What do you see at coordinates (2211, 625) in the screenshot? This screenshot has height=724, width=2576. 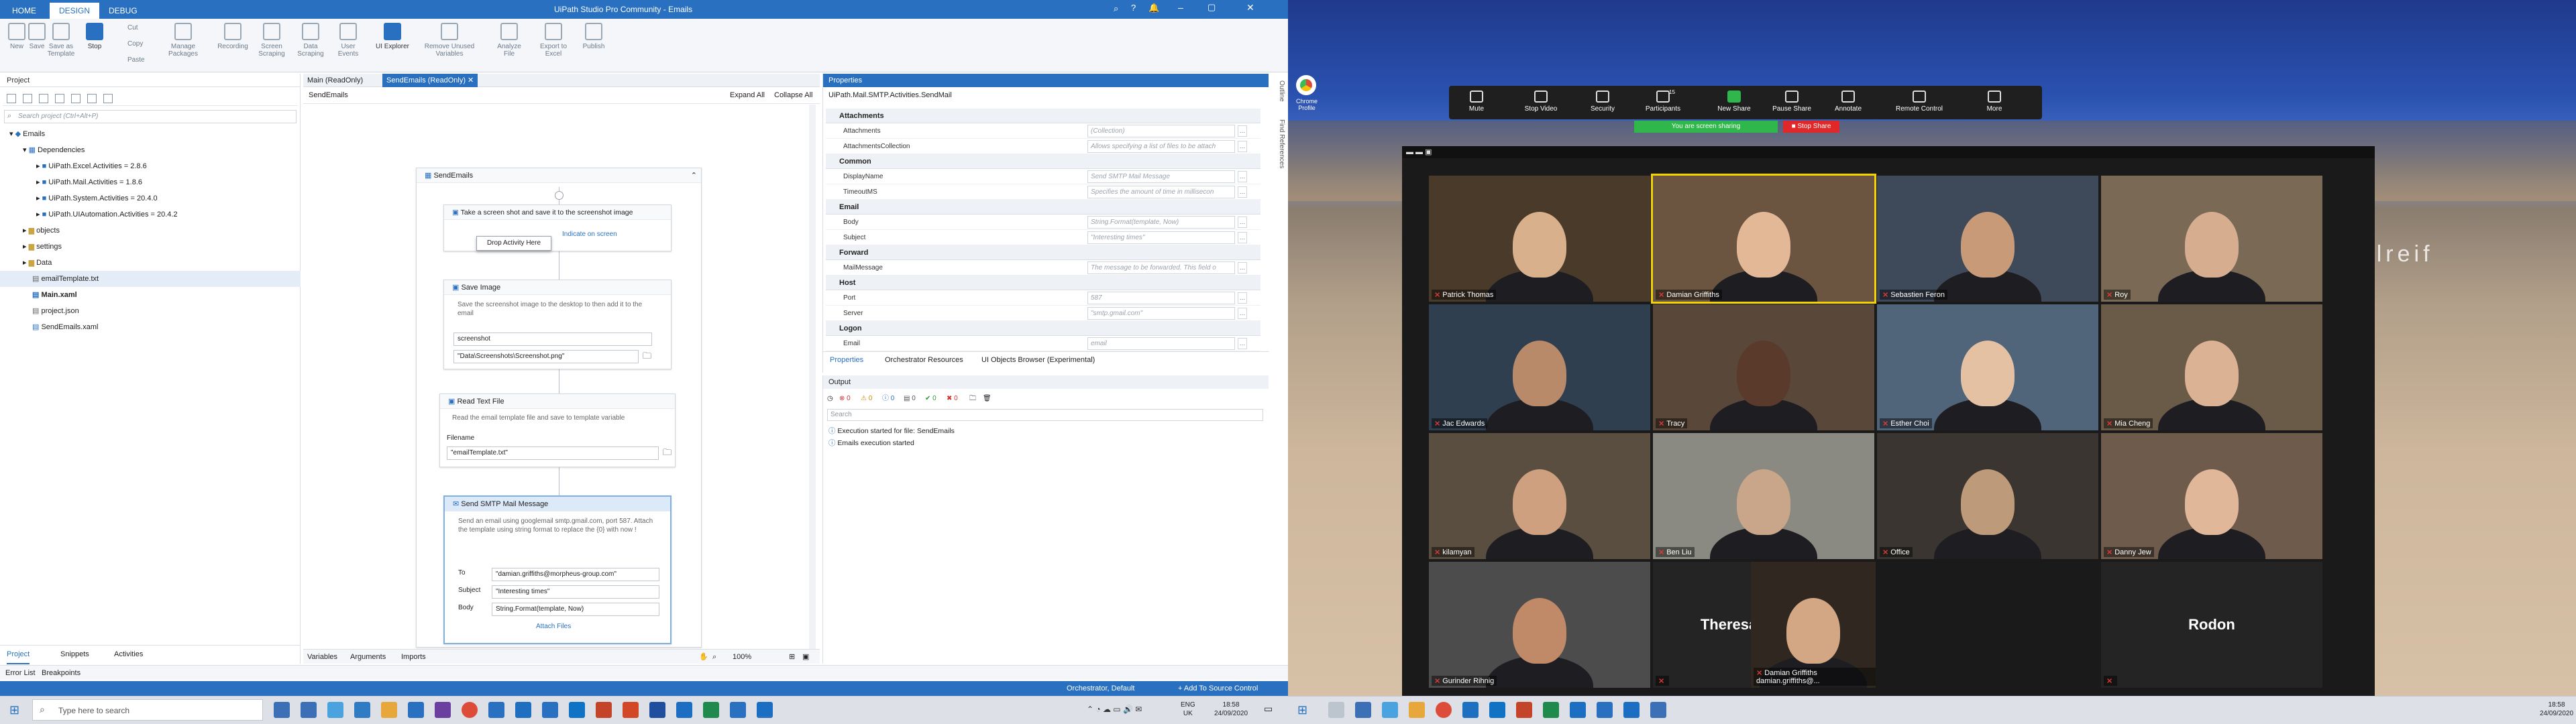 I see `participant-tile: Rodon ⨯` at bounding box center [2211, 625].